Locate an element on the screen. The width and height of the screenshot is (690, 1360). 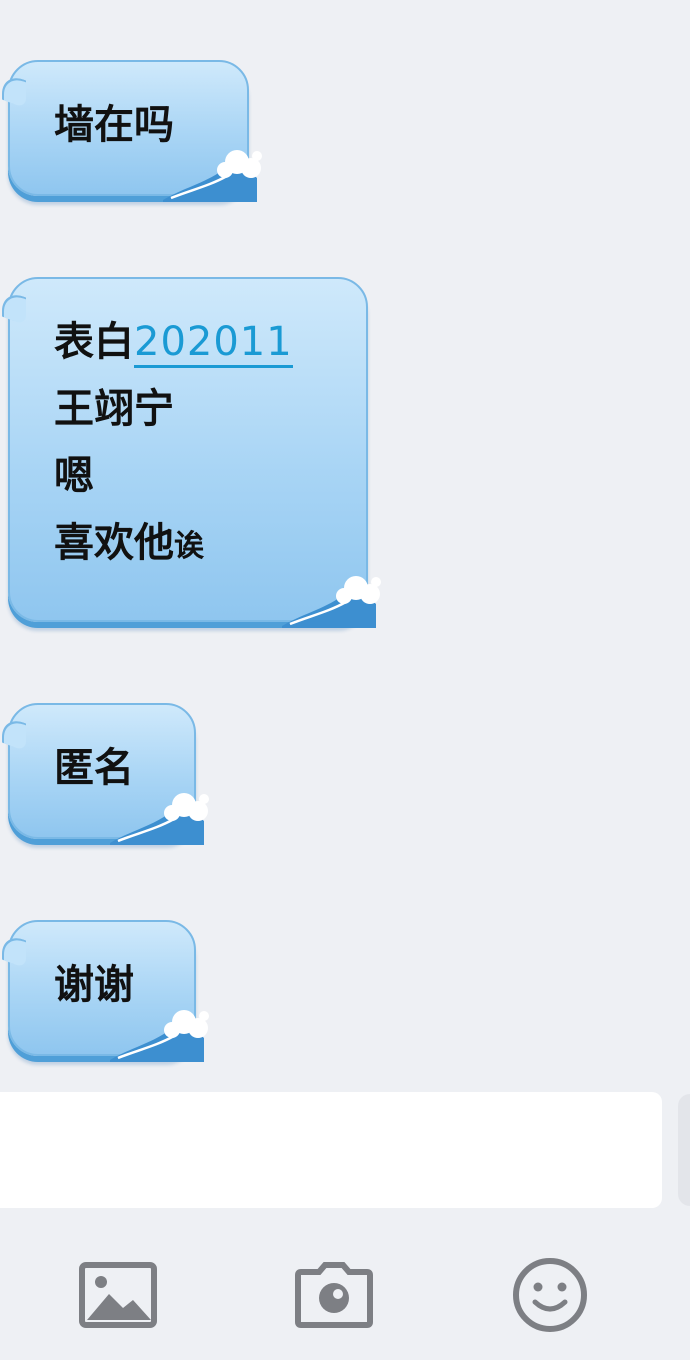
emoji-button is located at coordinates (550, 1295).